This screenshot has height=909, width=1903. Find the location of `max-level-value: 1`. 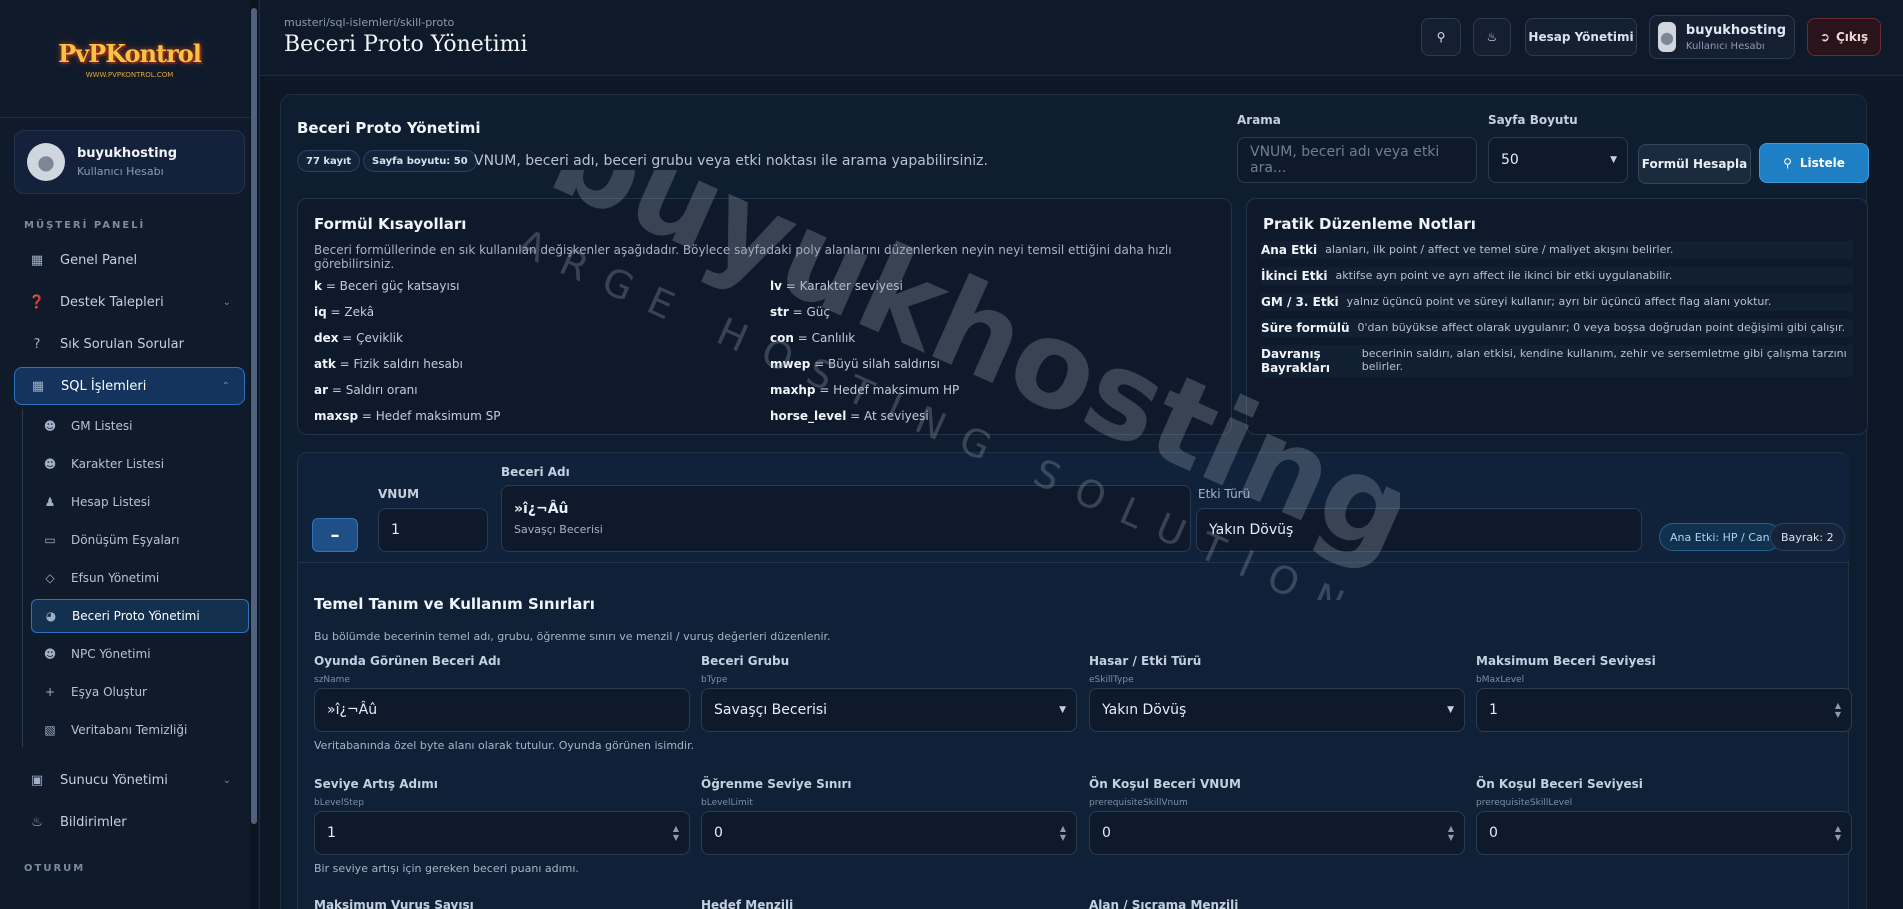

max-level-value: 1 is located at coordinates (1493, 710).